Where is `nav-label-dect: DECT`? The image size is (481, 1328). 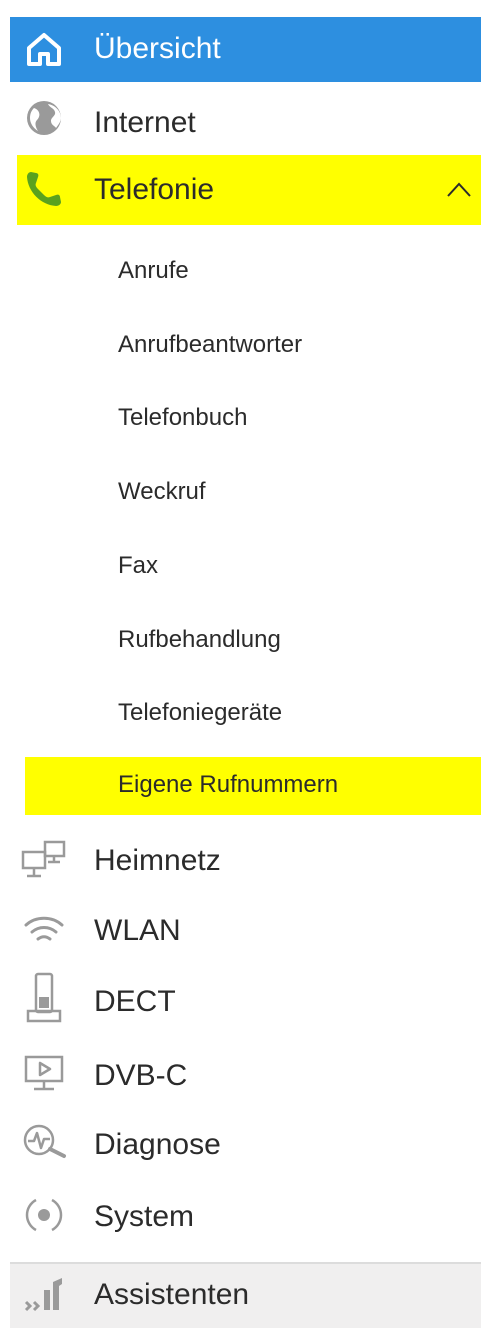 nav-label-dect: DECT is located at coordinates (135, 1001).